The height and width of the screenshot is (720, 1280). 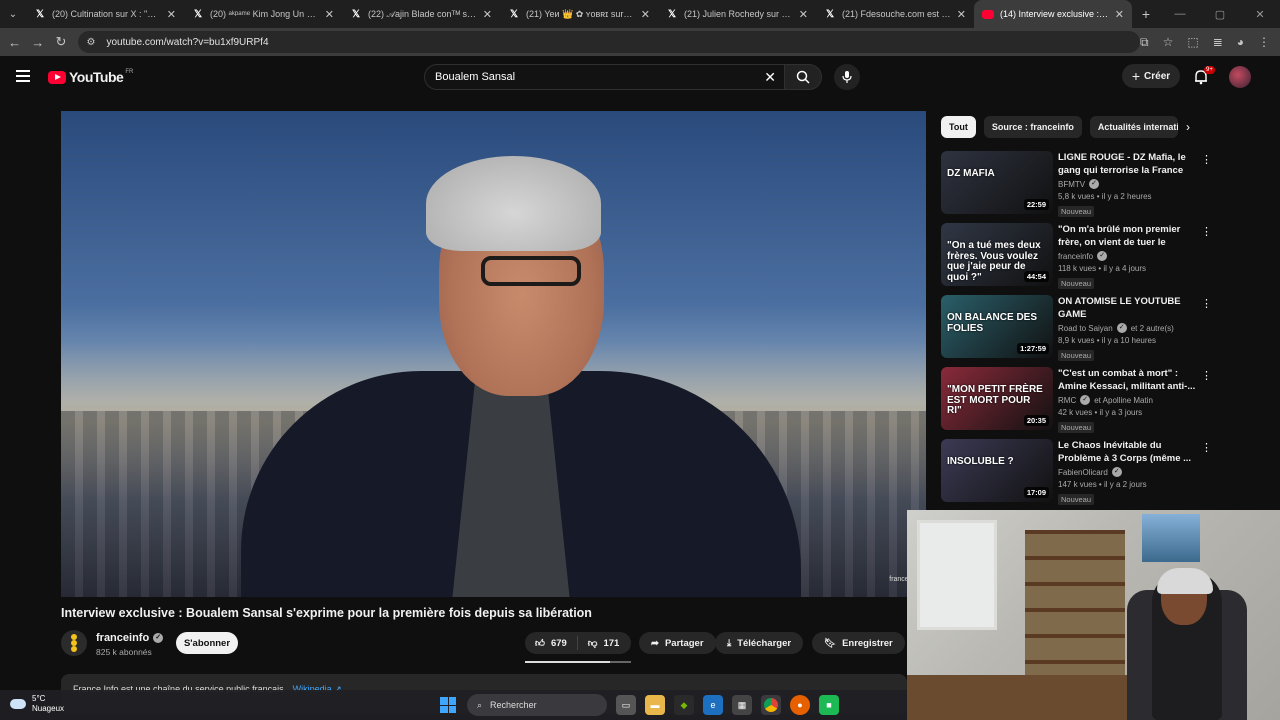 I want to click on download-button: ⤓ Télécharger, so click(x=759, y=643).